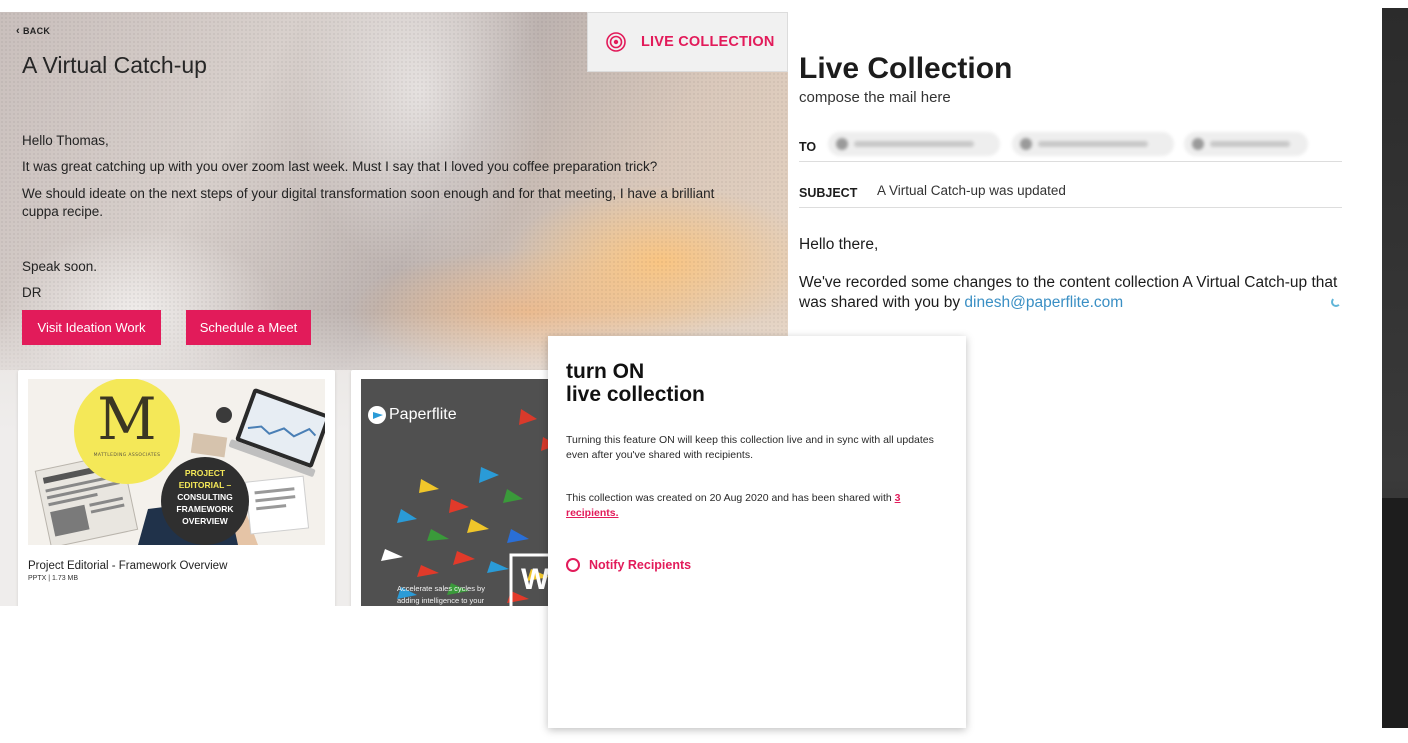 This screenshot has height=743, width=1408. What do you see at coordinates (605, 371) in the screenshot?
I see `modal-title-line-1: turn ON` at bounding box center [605, 371].